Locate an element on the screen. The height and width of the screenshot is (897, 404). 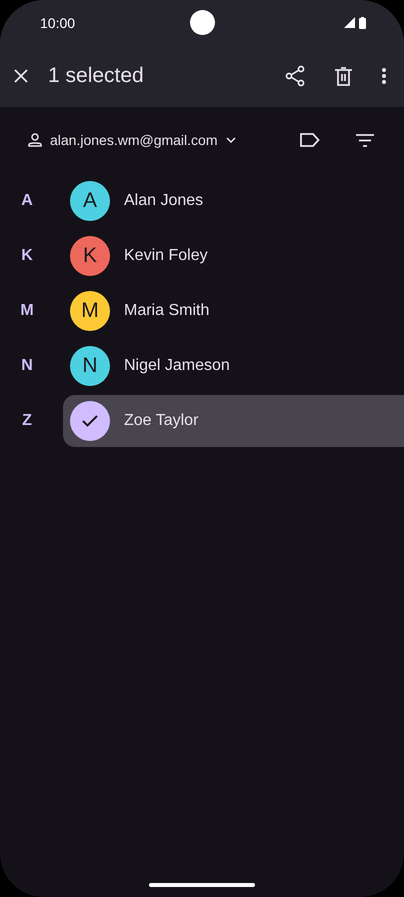
contact-item: A Alan Jones is located at coordinates (233, 200).